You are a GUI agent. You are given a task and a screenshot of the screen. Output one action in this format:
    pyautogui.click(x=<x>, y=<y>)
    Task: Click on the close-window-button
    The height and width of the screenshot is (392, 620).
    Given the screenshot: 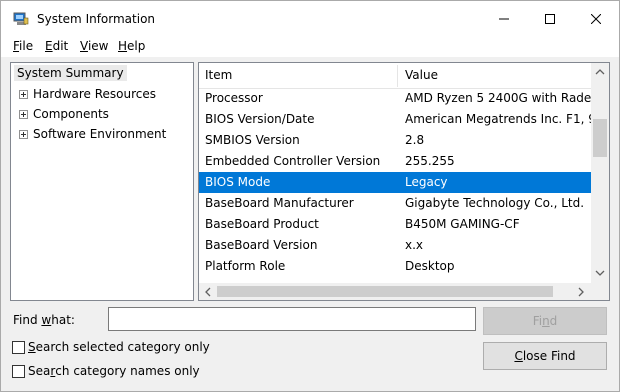 What is the action you would take?
    pyautogui.click(x=596, y=19)
    